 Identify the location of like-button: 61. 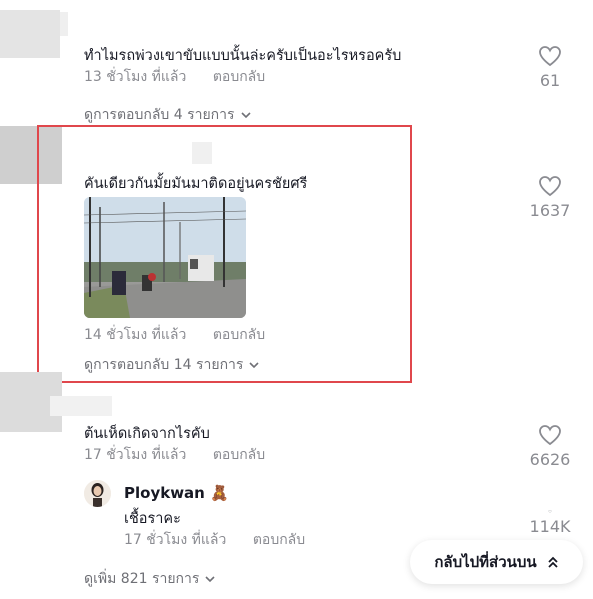
(550, 67).